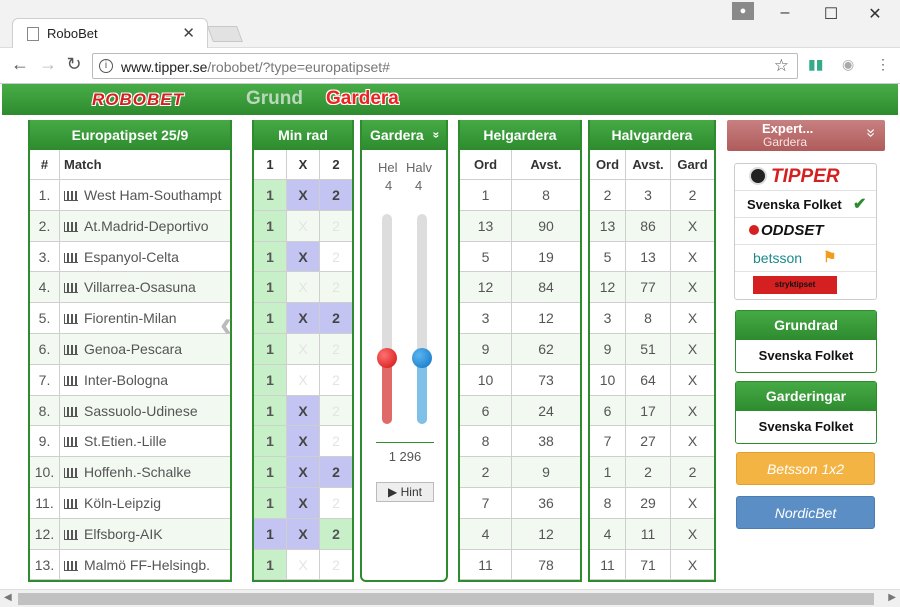 This screenshot has height=607, width=900. Describe the element at coordinates (8, 597) in the screenshot. I see `scroll-left-icon: ◀` at that location.